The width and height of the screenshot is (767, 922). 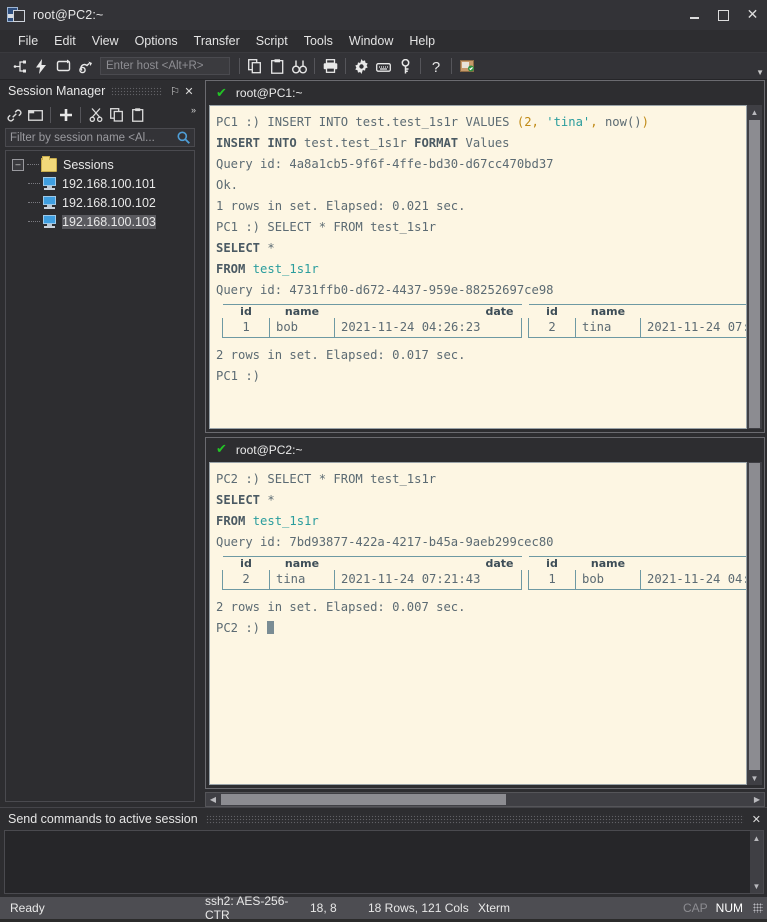 I want to click on menu-script: Script, so click(x=272, y=41).